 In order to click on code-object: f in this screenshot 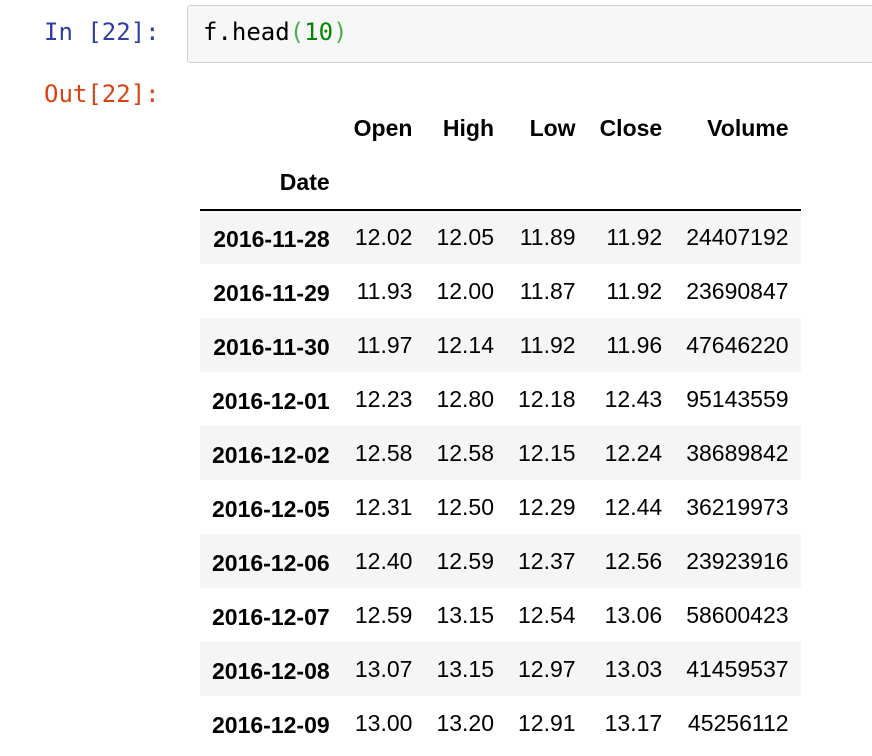, I will do `click(210, 32)`.